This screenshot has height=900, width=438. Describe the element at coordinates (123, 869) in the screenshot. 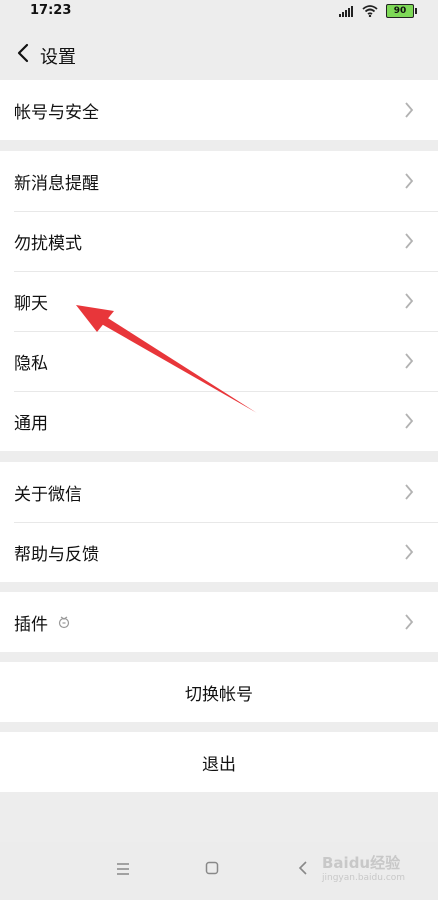

I see `menu-icon` at that location.